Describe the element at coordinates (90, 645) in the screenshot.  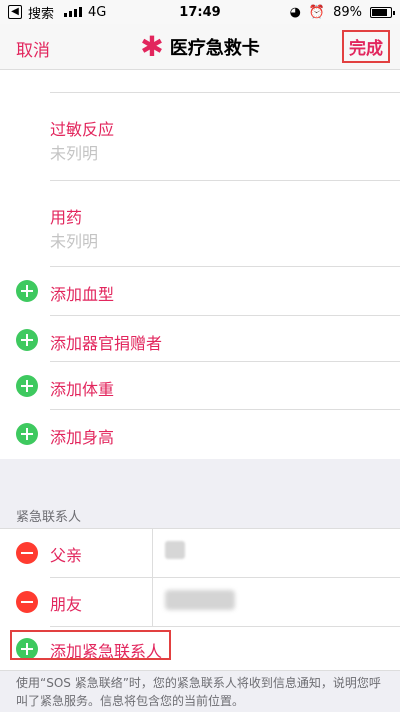
I see `highlight-box` at that location.